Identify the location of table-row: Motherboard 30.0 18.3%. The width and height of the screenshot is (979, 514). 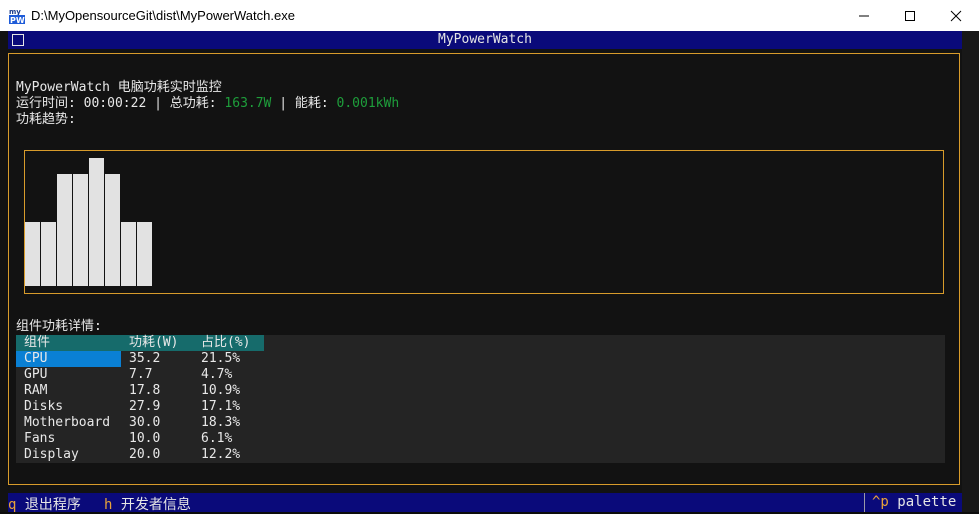
(480, 423).